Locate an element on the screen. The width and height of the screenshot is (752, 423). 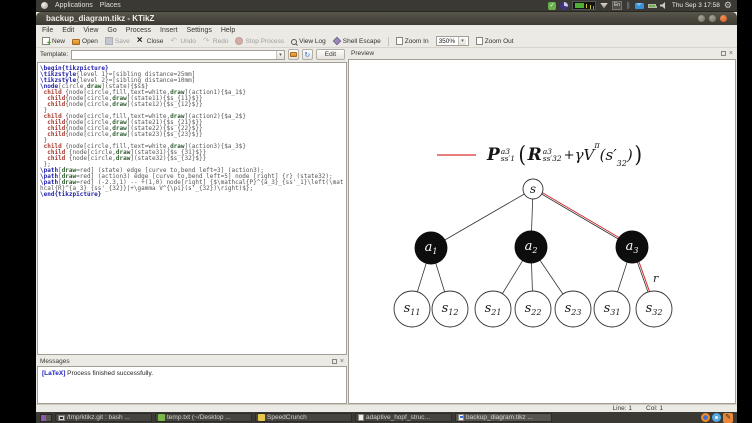
clock: Thu Sep 3 17:58 is located at coordinates (696, 5).